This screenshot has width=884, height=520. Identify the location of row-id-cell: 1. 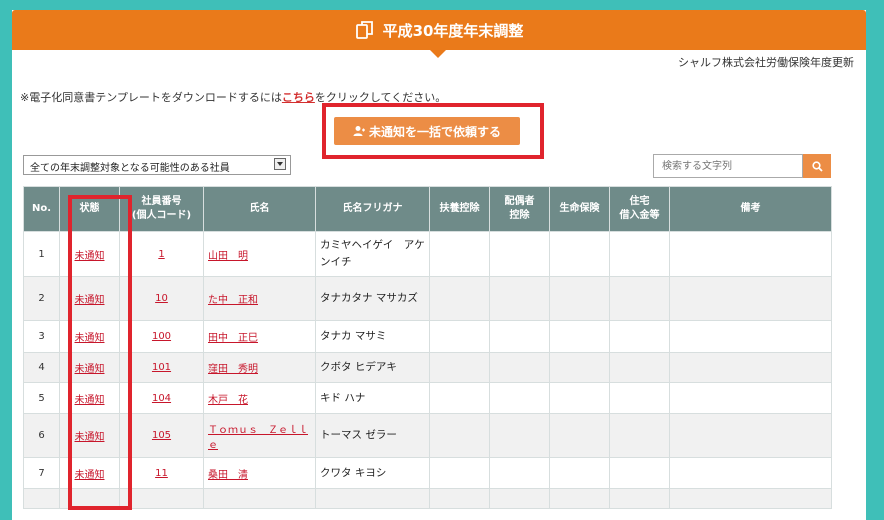
(161, 254).